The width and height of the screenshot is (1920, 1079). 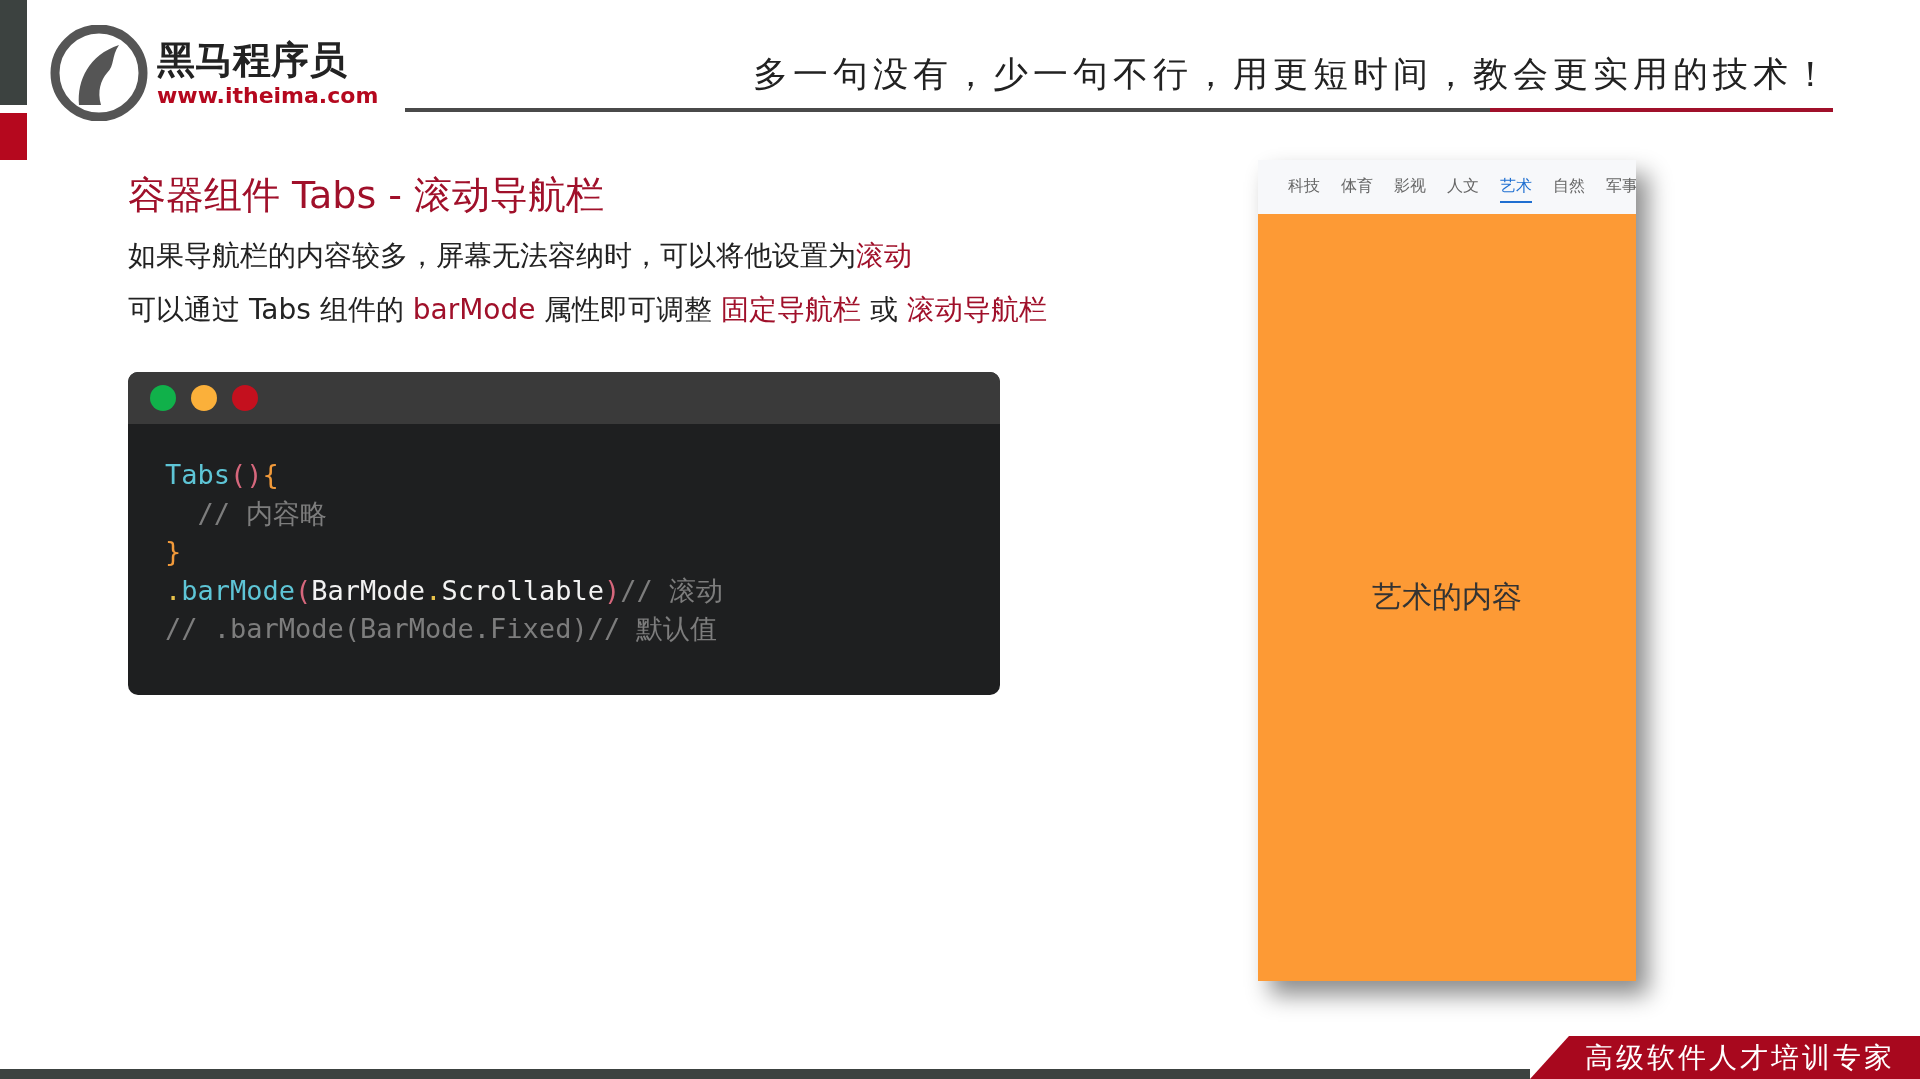 What do you see at coordinates (246, 474) in the screenshot?
I see `code-token: ()` at bounding box center [246, 474].